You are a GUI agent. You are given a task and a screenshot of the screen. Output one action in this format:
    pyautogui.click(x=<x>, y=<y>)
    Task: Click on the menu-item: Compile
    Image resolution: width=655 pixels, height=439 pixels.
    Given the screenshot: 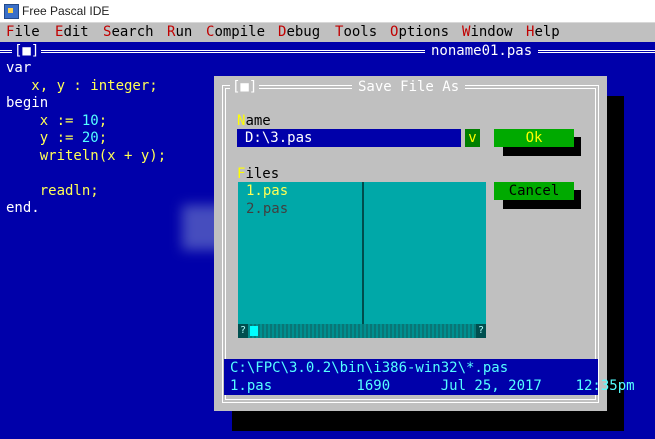 What is the action you would take?
    pyautogui.click(x=235, y=32)
    